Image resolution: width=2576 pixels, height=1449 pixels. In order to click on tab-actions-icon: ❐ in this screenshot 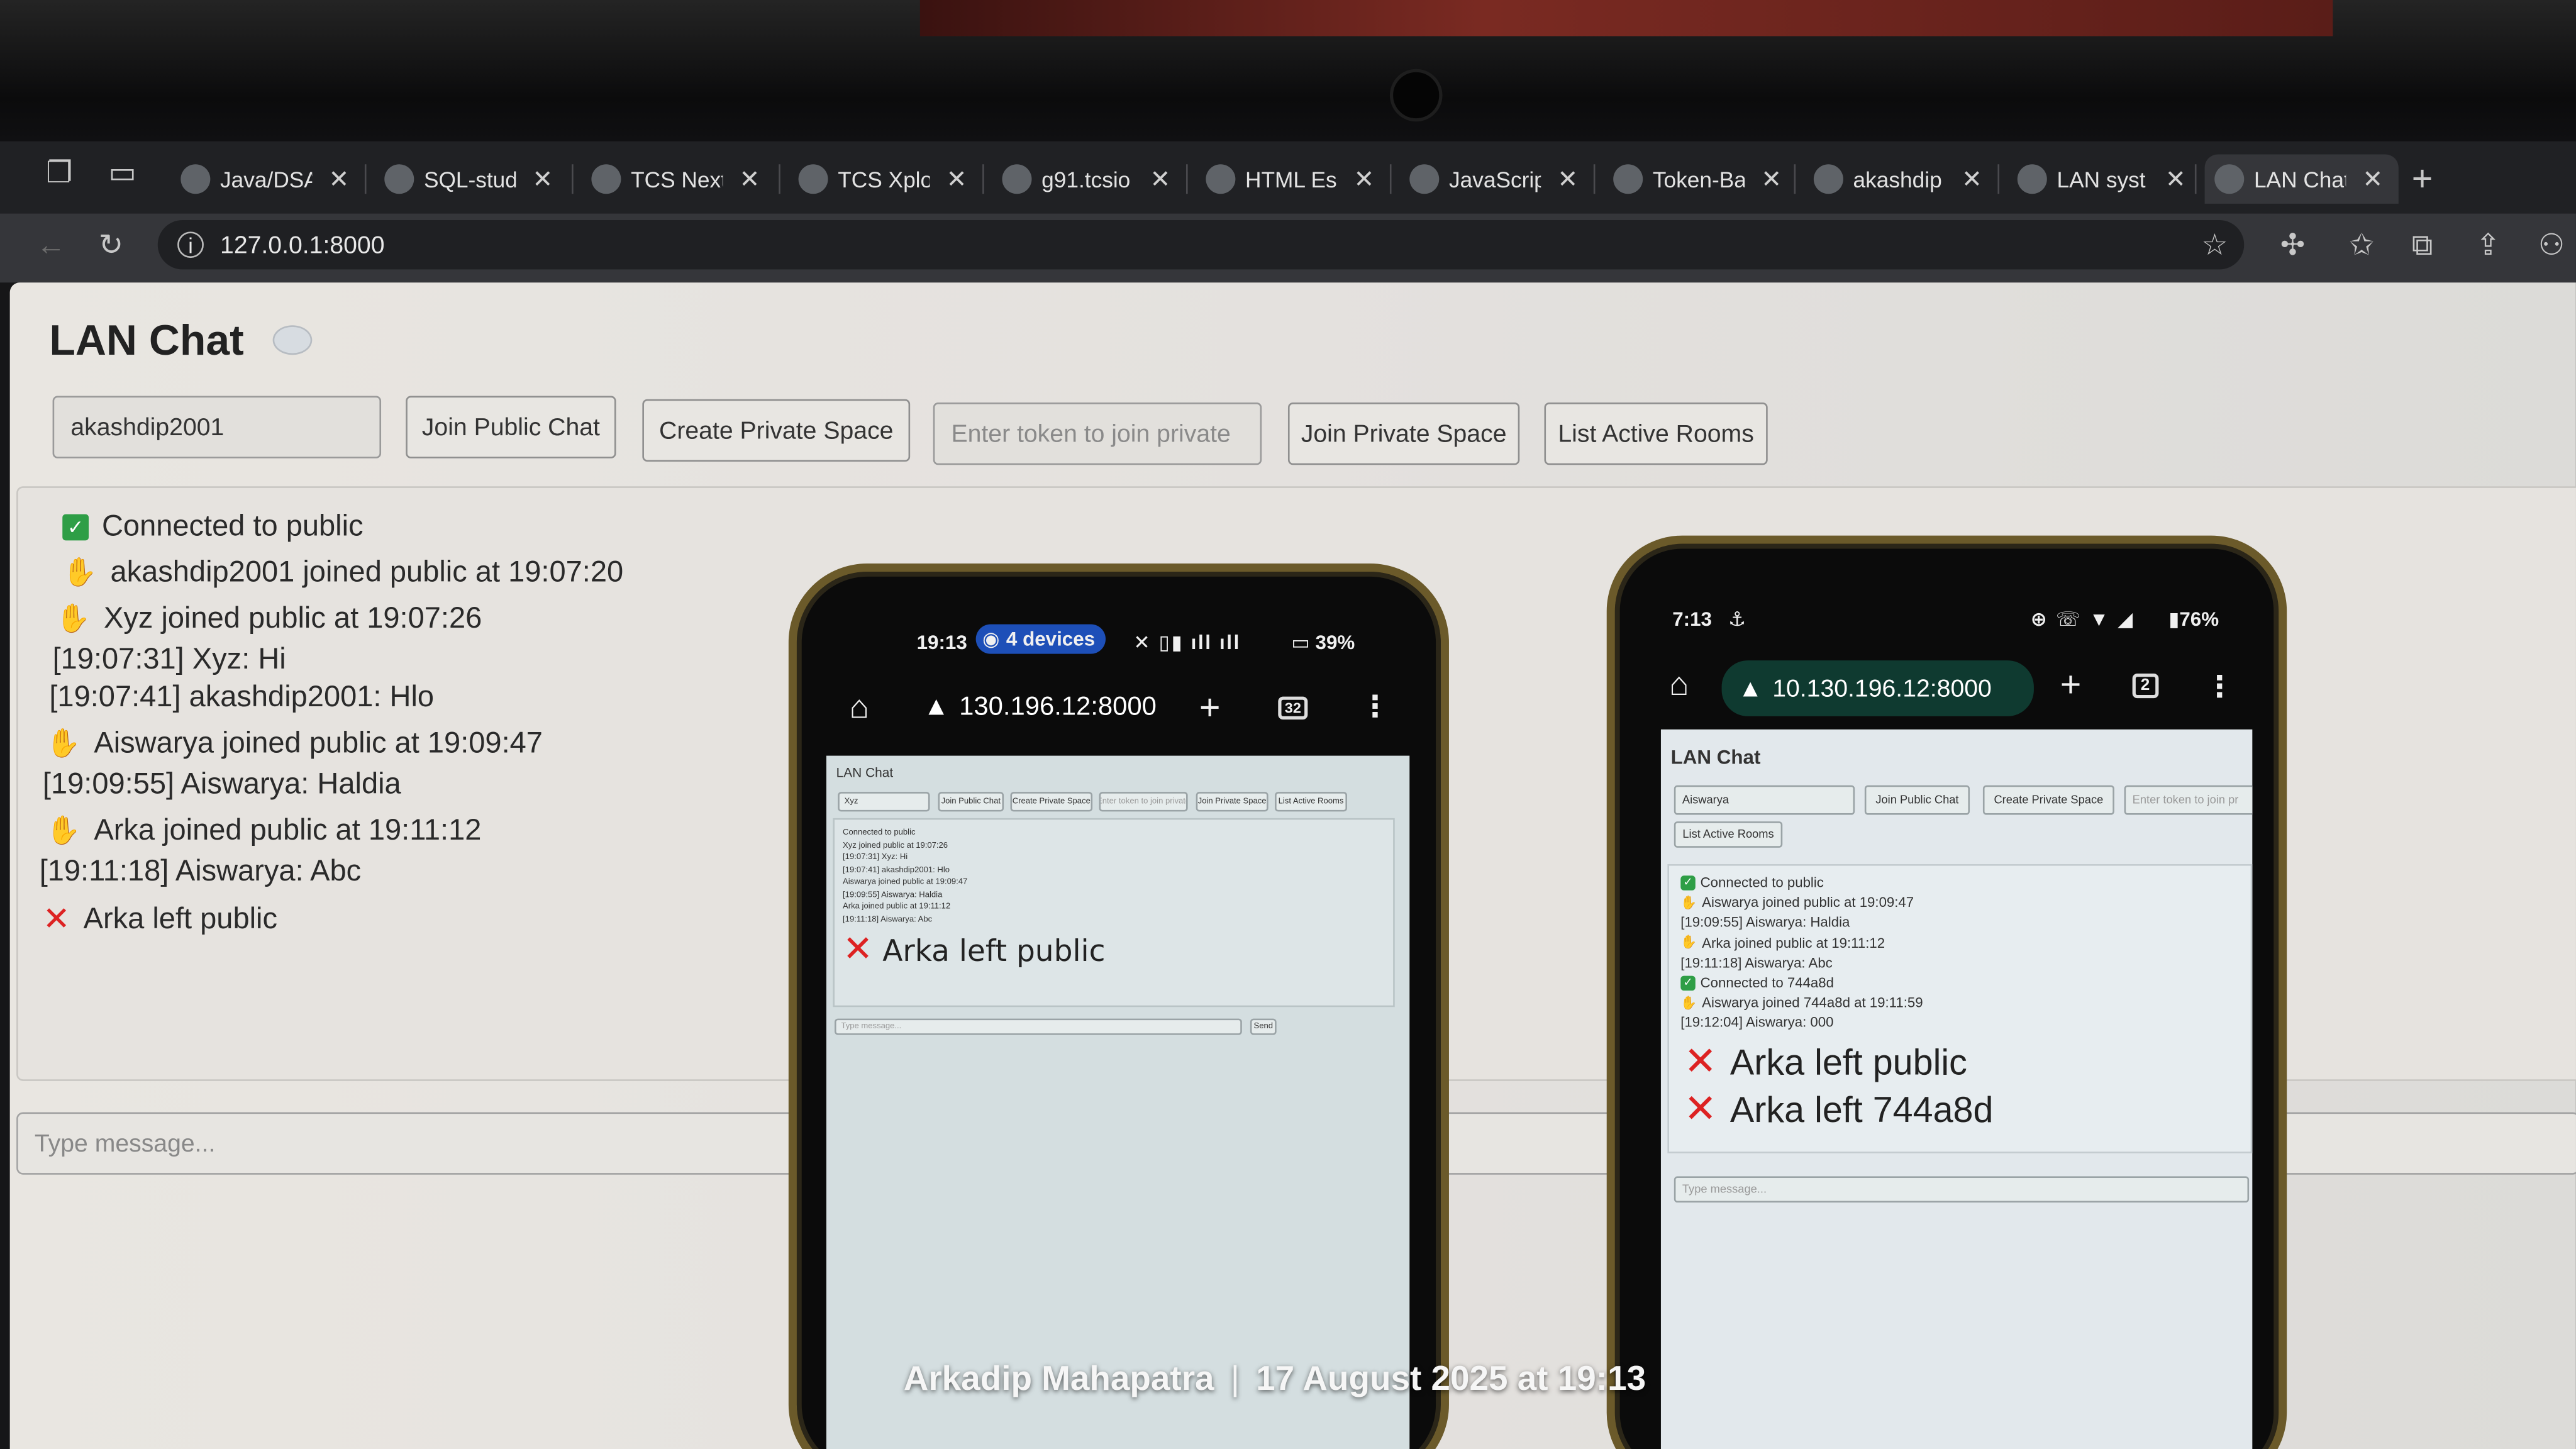, I will do `click(59, 172)`.